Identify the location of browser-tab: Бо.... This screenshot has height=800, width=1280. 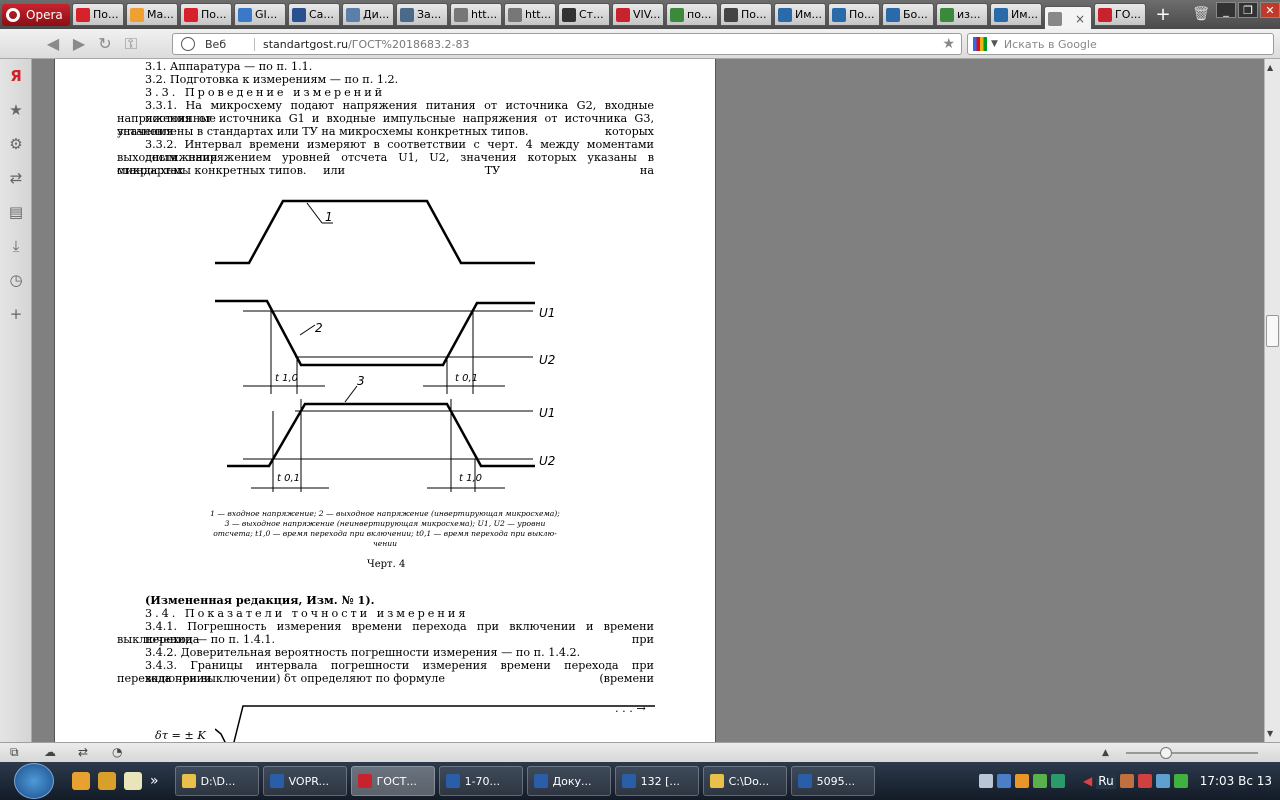
(908, 14).